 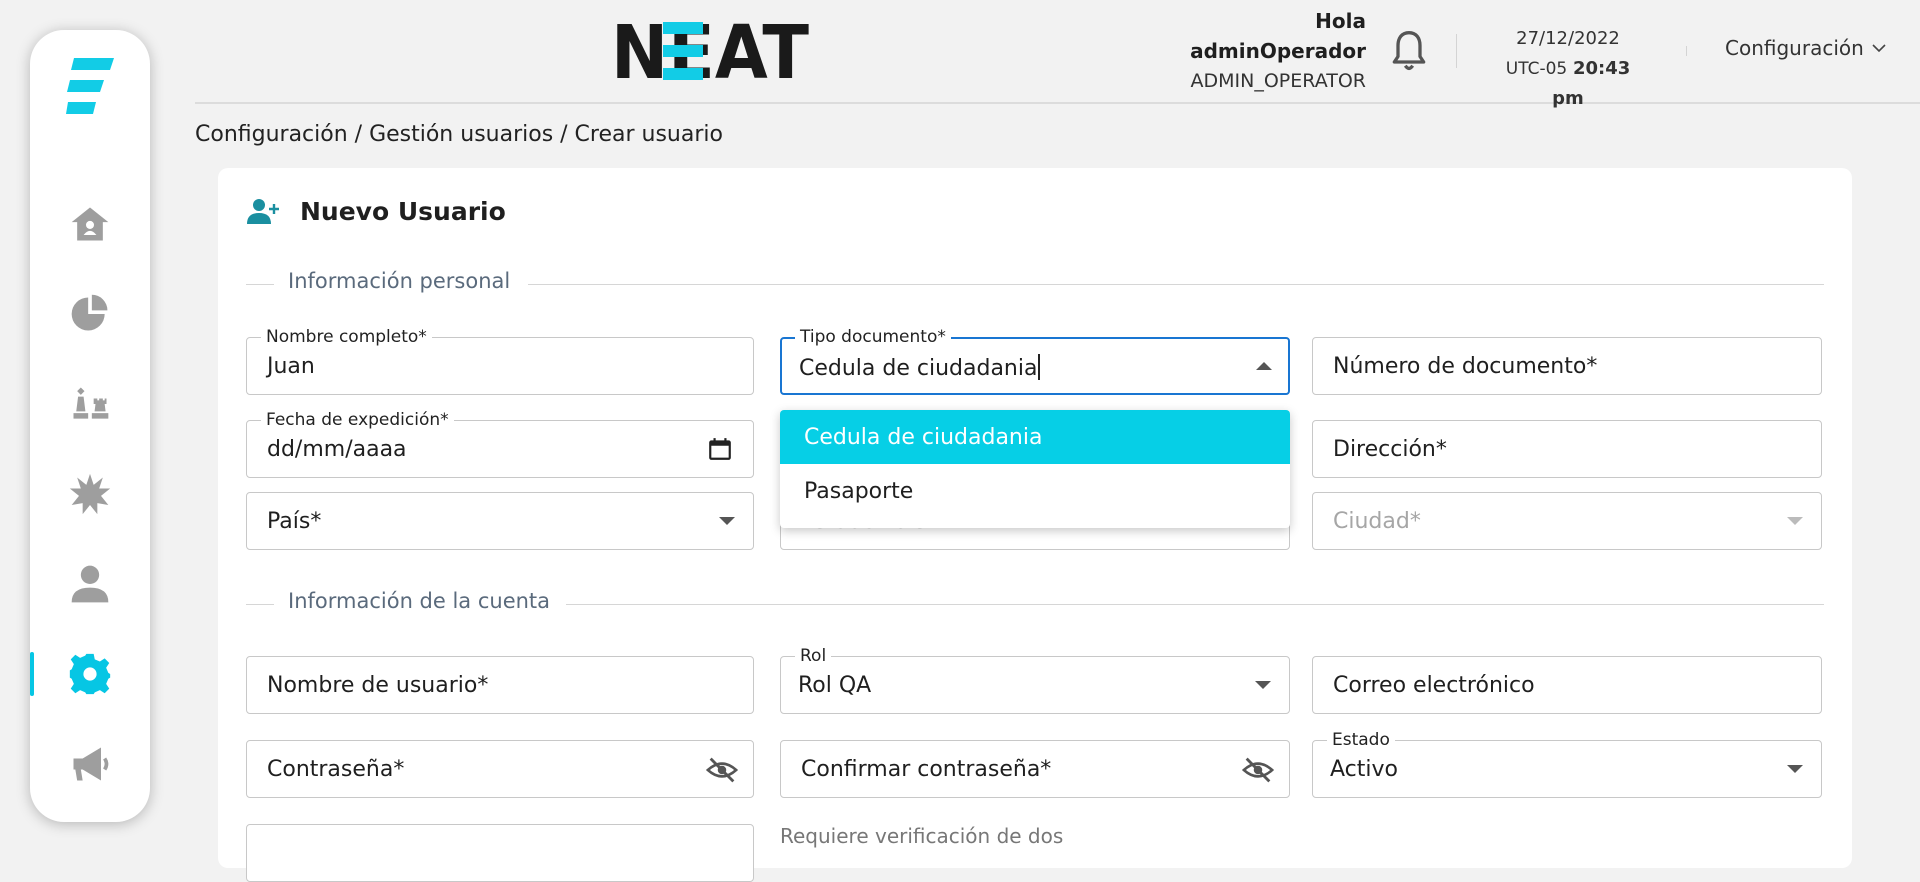 I want to click on city-select: Ciudad*, so click(x=1567, y=521).